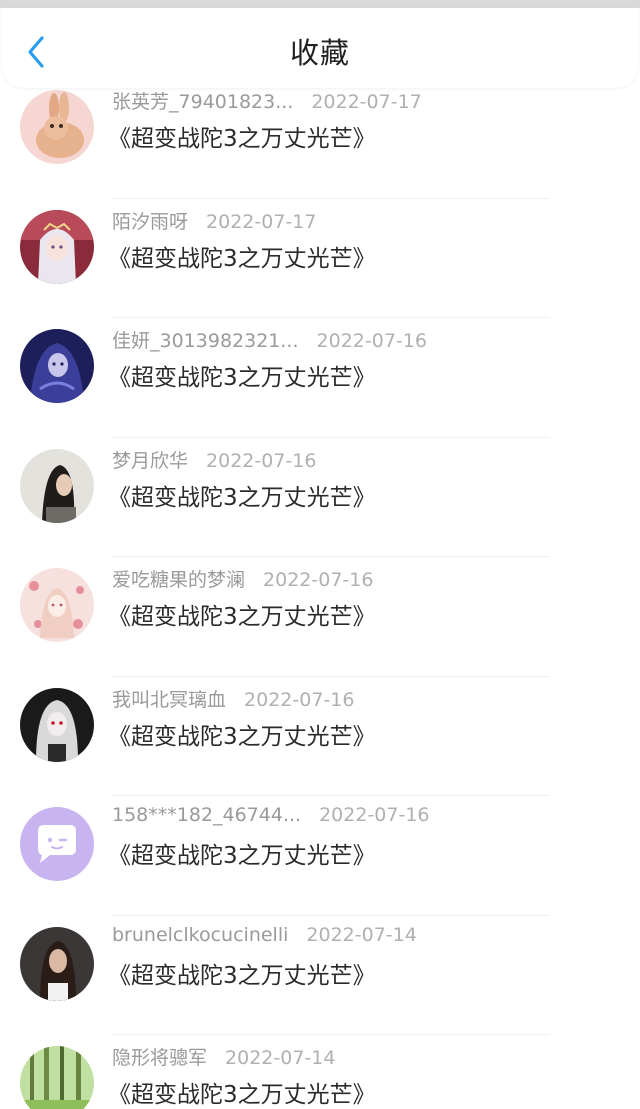  I want to click on username: 梦月欣华, so click(150, 460).